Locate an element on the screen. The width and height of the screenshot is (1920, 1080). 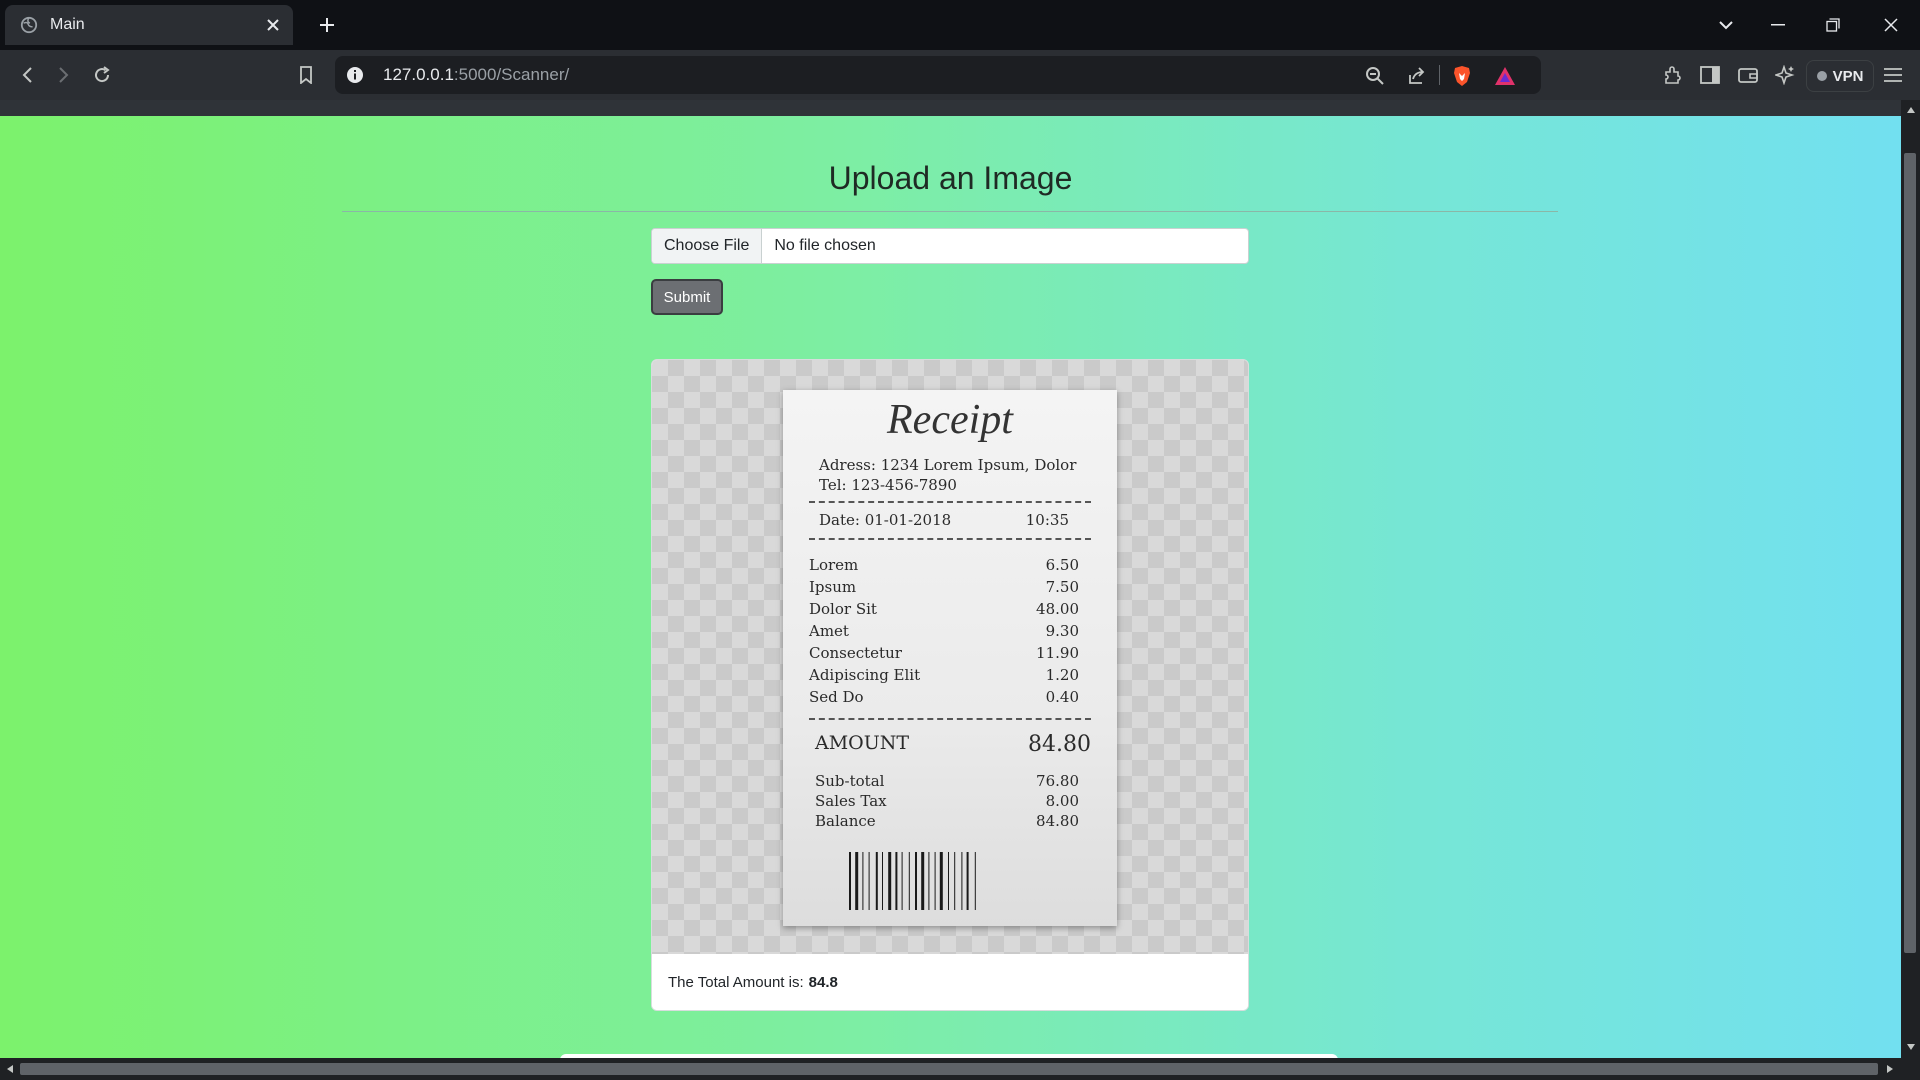
result-value: 84.8 is located at coordinates (823, 982).